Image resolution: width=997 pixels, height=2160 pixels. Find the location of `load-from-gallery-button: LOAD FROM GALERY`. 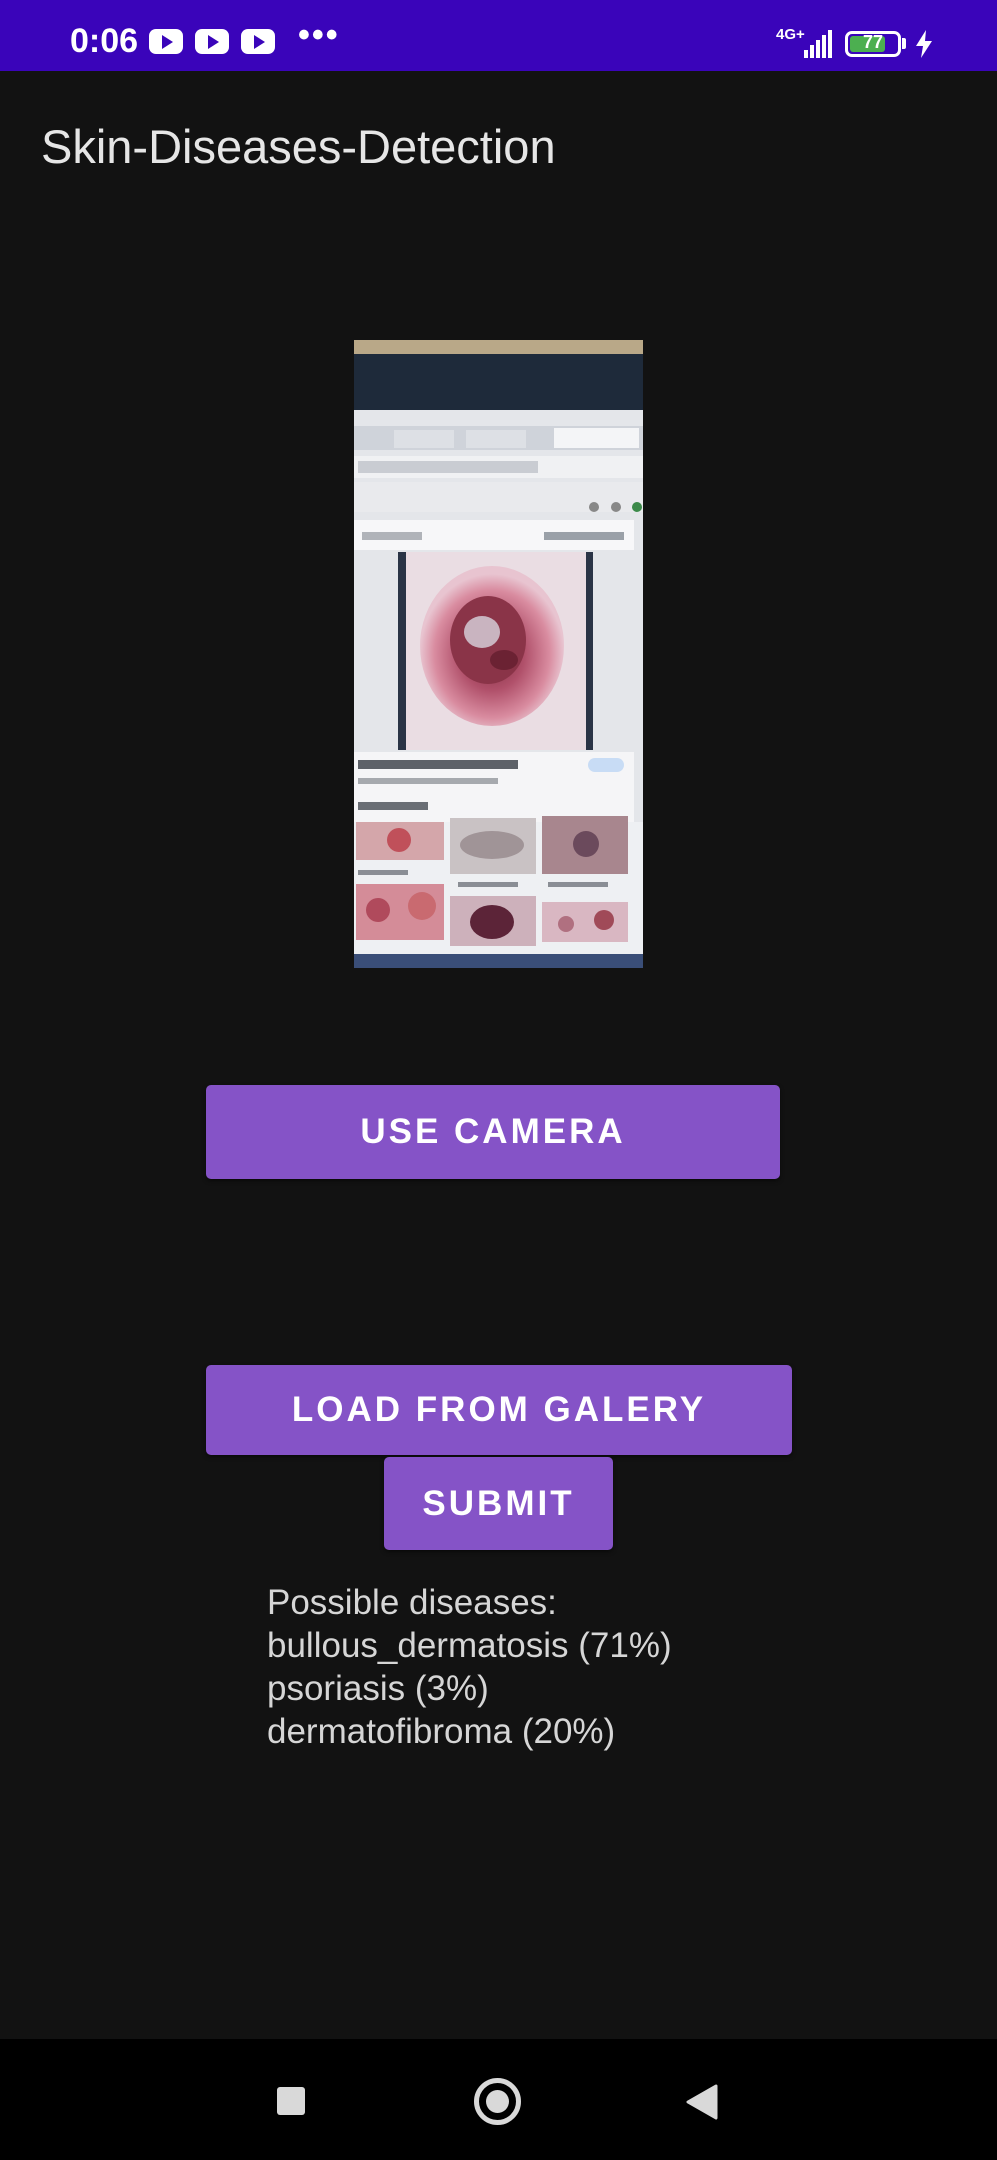

load-from-gallery-button: LOAD FROM GALERY is located at coordinates (499, 1410).